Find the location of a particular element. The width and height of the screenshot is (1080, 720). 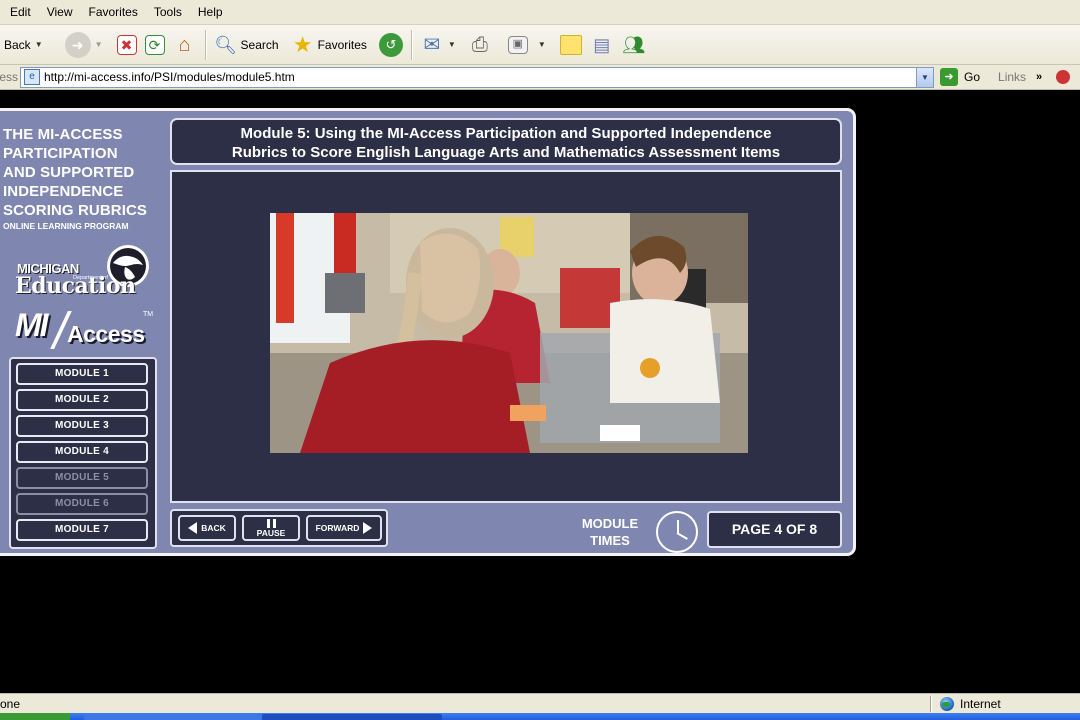

chevron-right-icon: » is located at coordinates (1039, 77).